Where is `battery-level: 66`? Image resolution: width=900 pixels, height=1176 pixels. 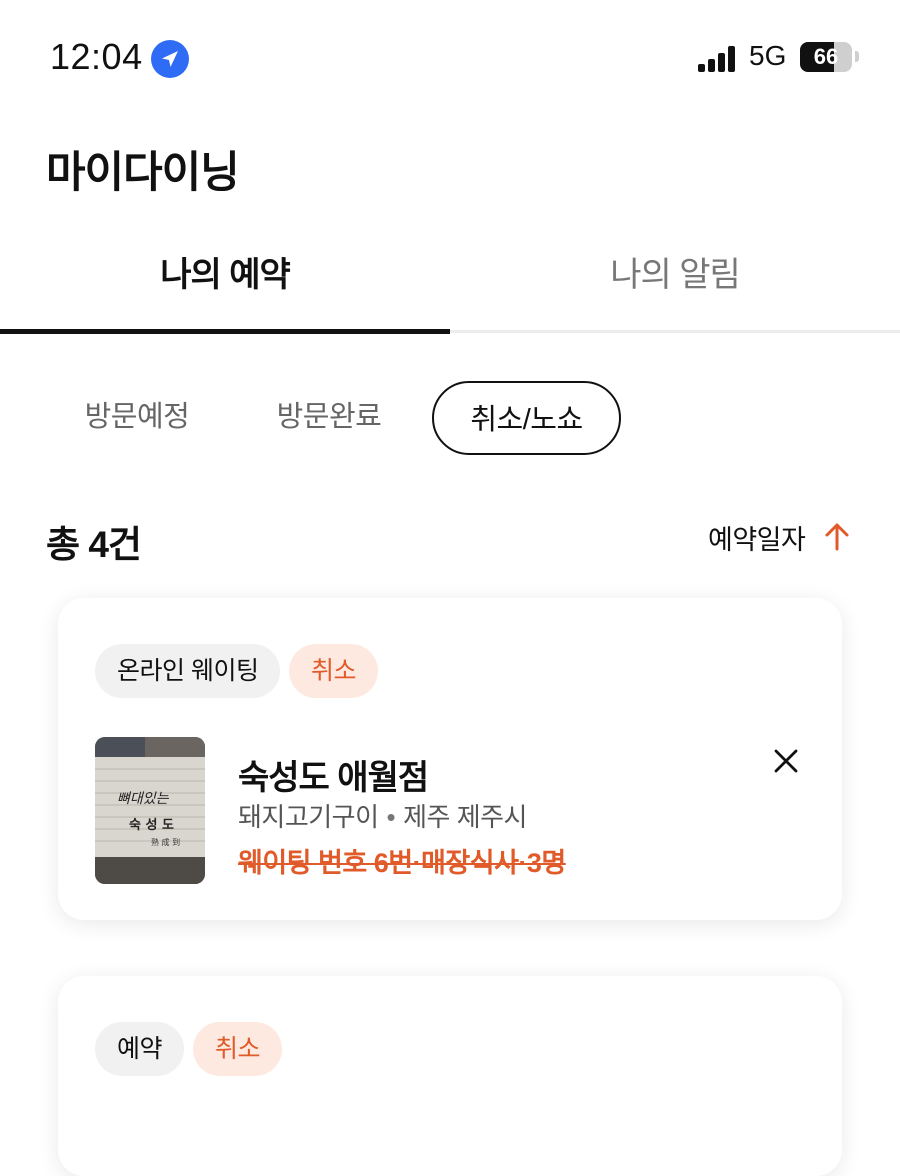
battery-level: 66 is located at coordinates (826, 56).